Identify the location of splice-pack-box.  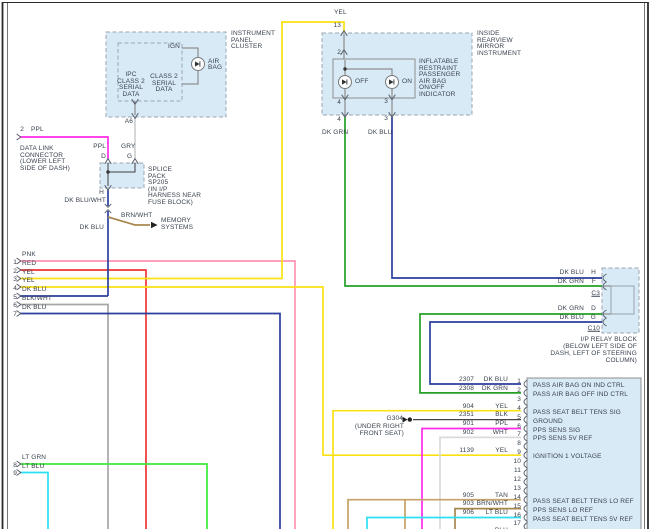
(122, 175).